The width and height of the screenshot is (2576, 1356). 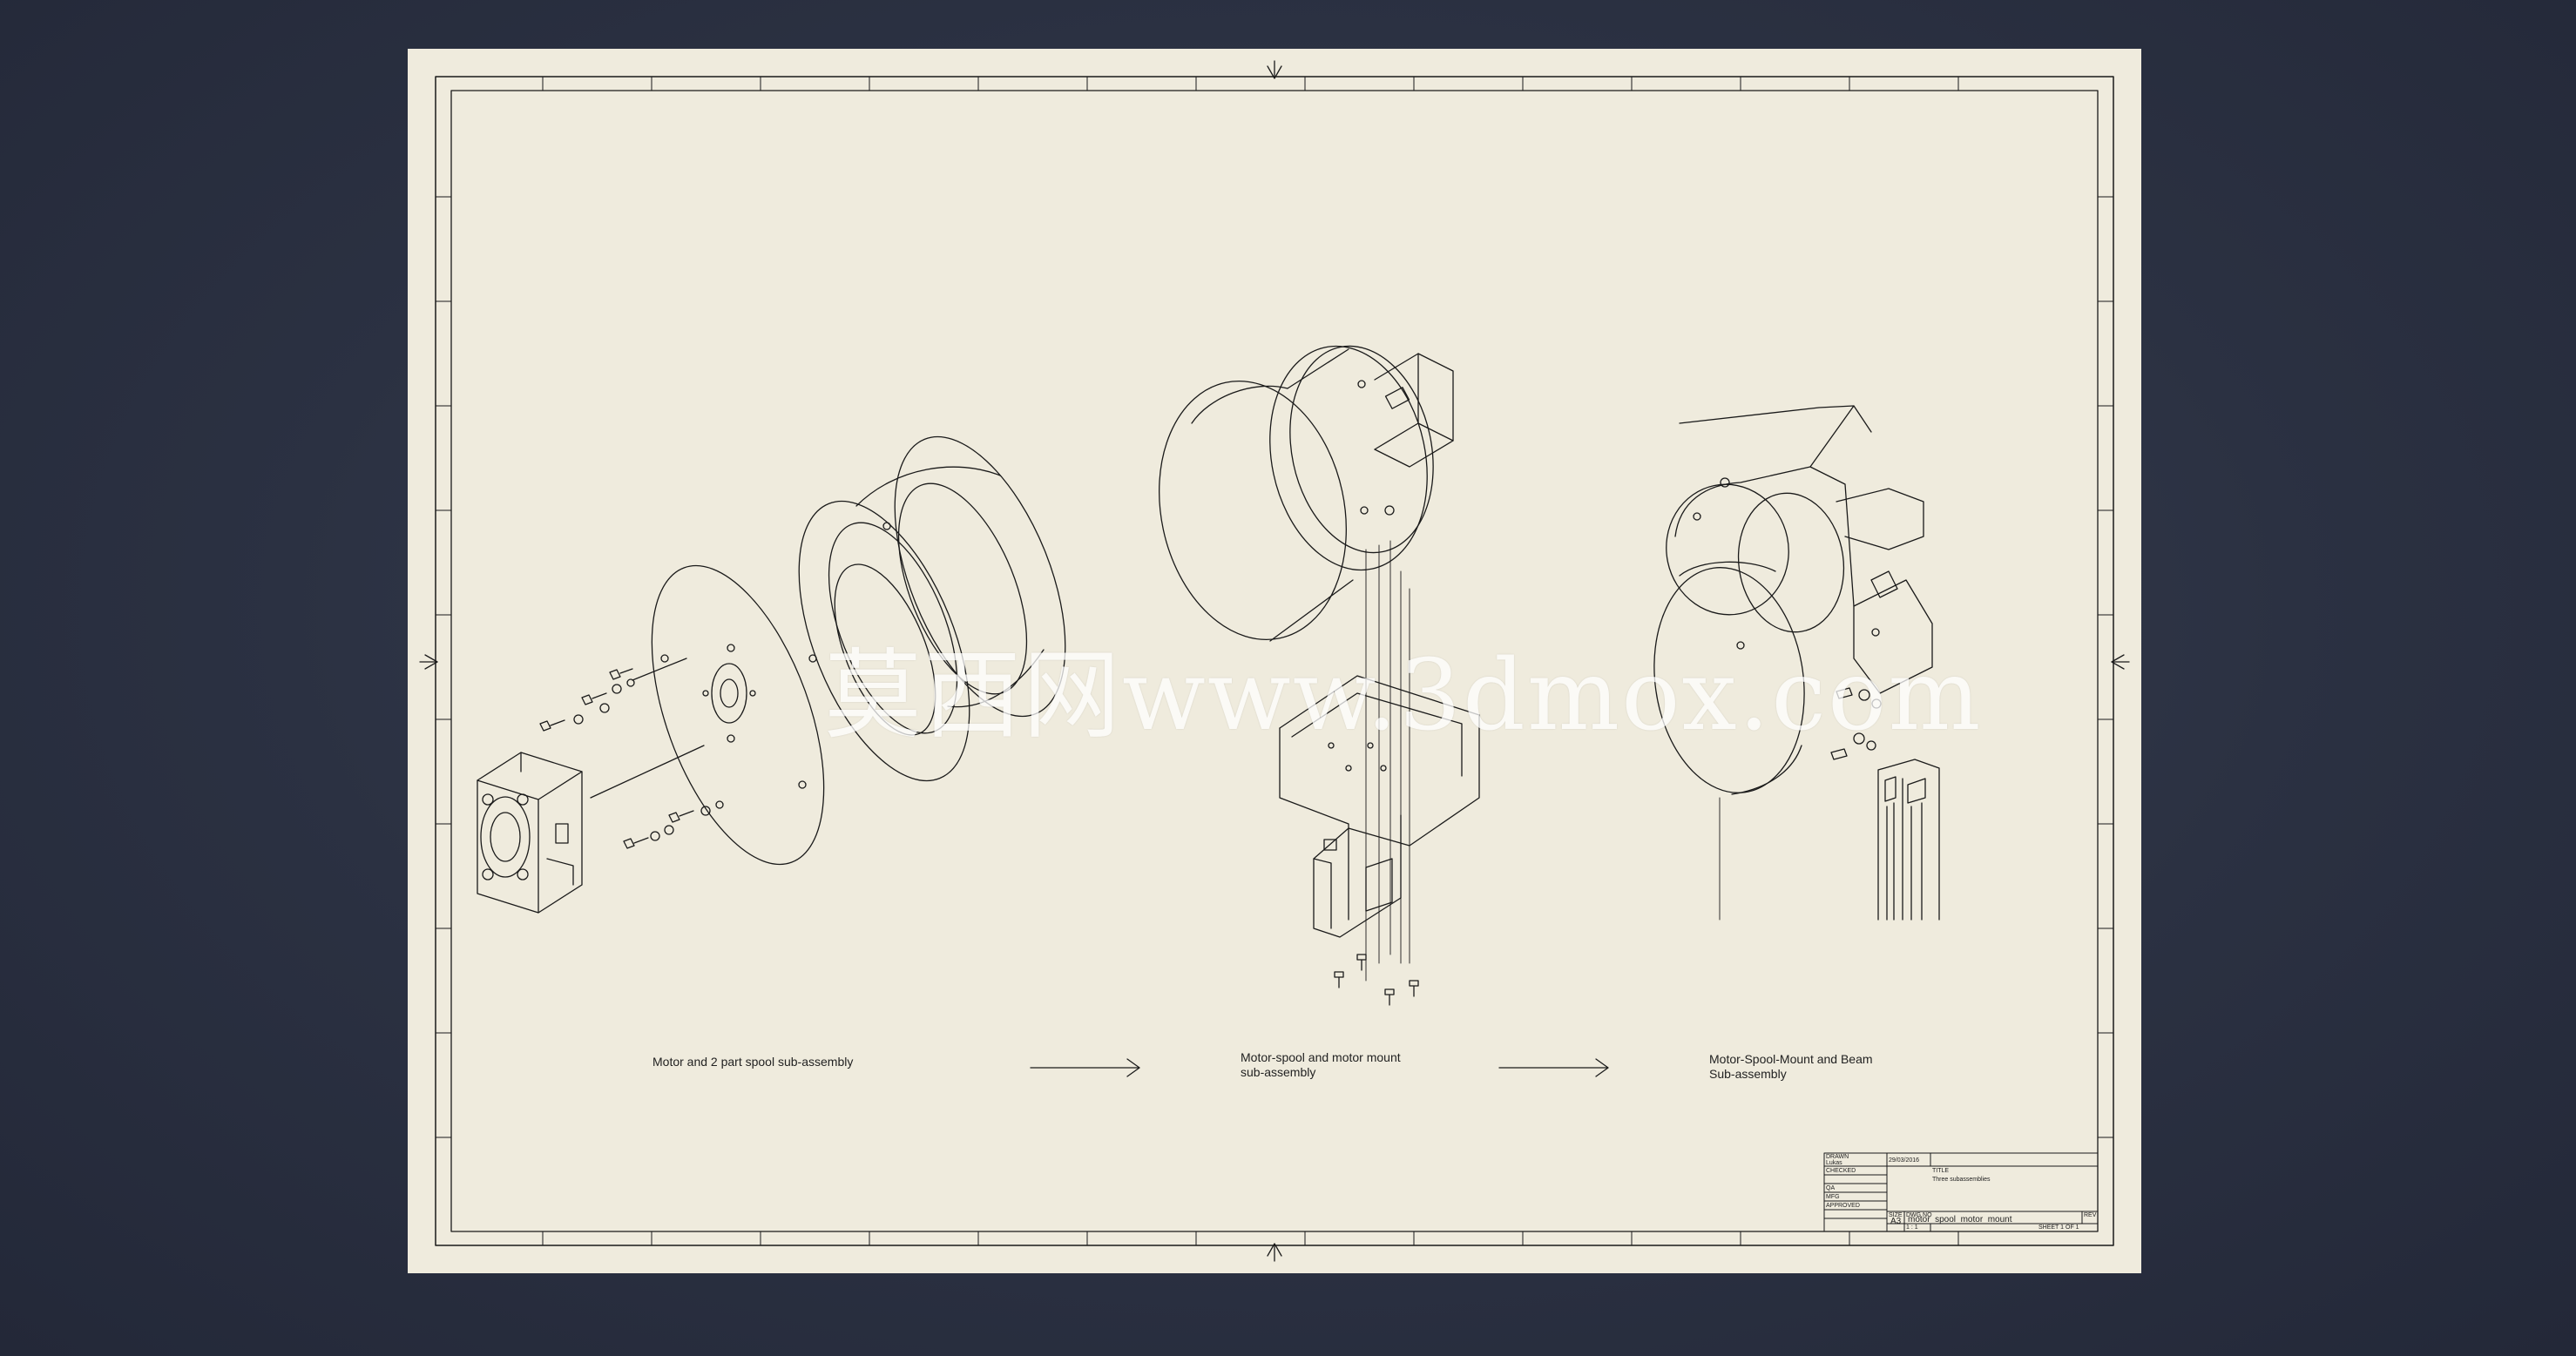 What do you see at coordinates (1904, 1160) in the screenshot?
I see `tb-date: 29/03/2016` at bounding box center [1904, 1160].